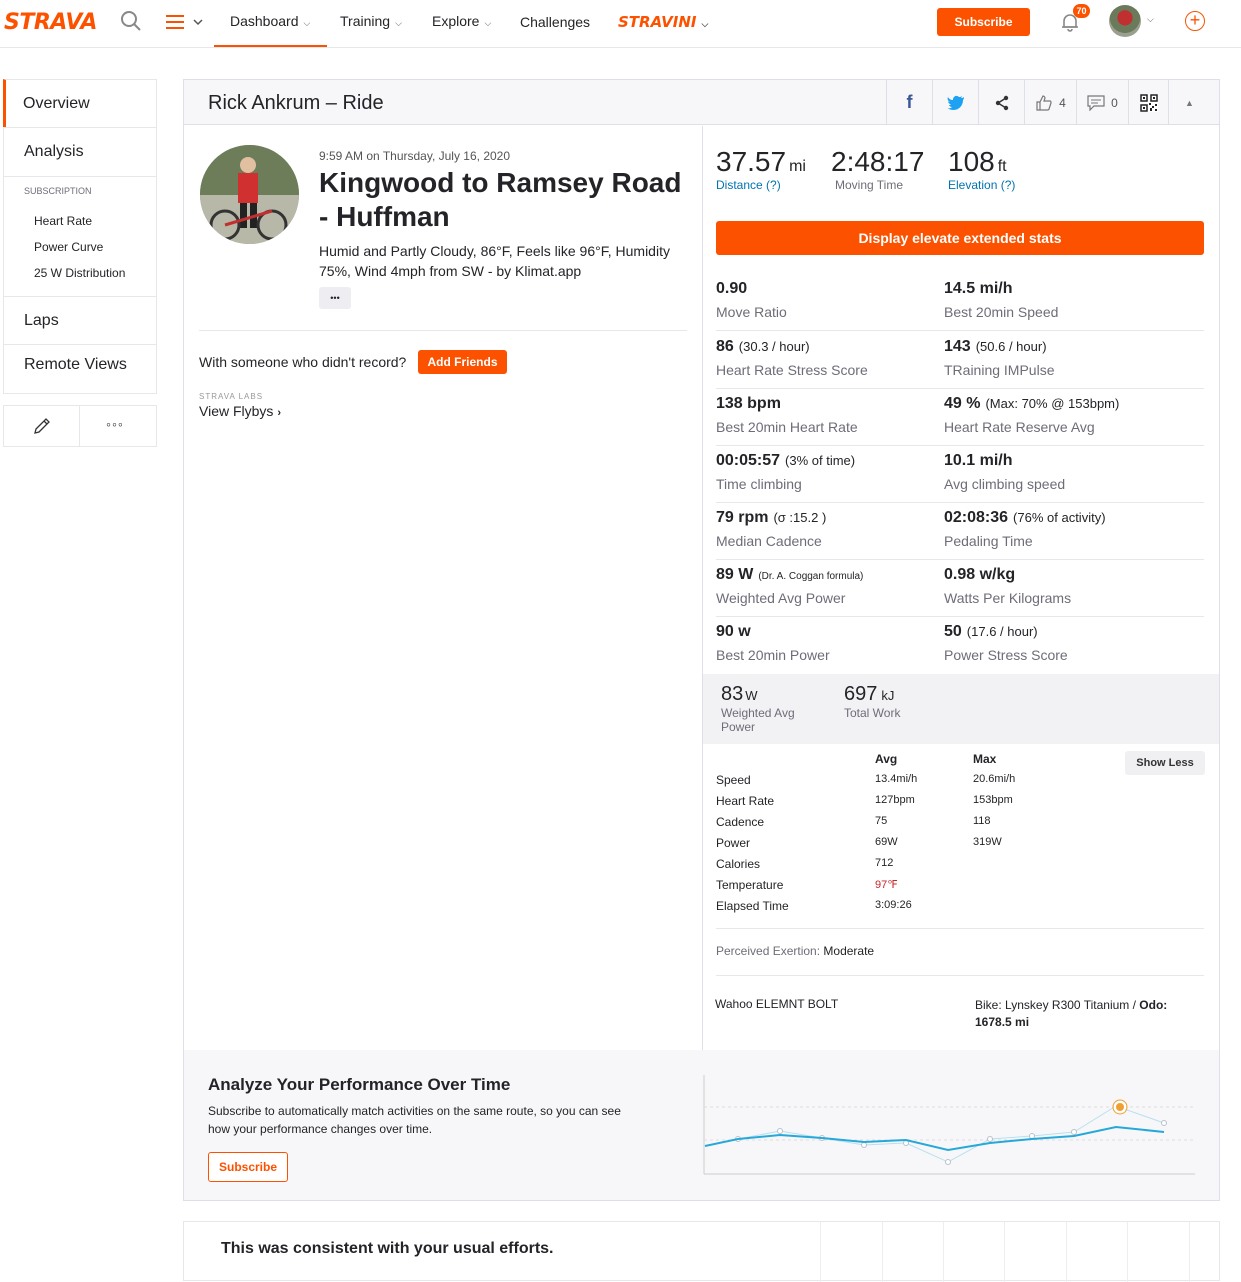 This screenshot has height=1282, width=1241. What do you see at coordinates (991, 631) in the screenshot?
I see `stat-value: 50 (17.6 / hour)` at bounding box center [991, 631].